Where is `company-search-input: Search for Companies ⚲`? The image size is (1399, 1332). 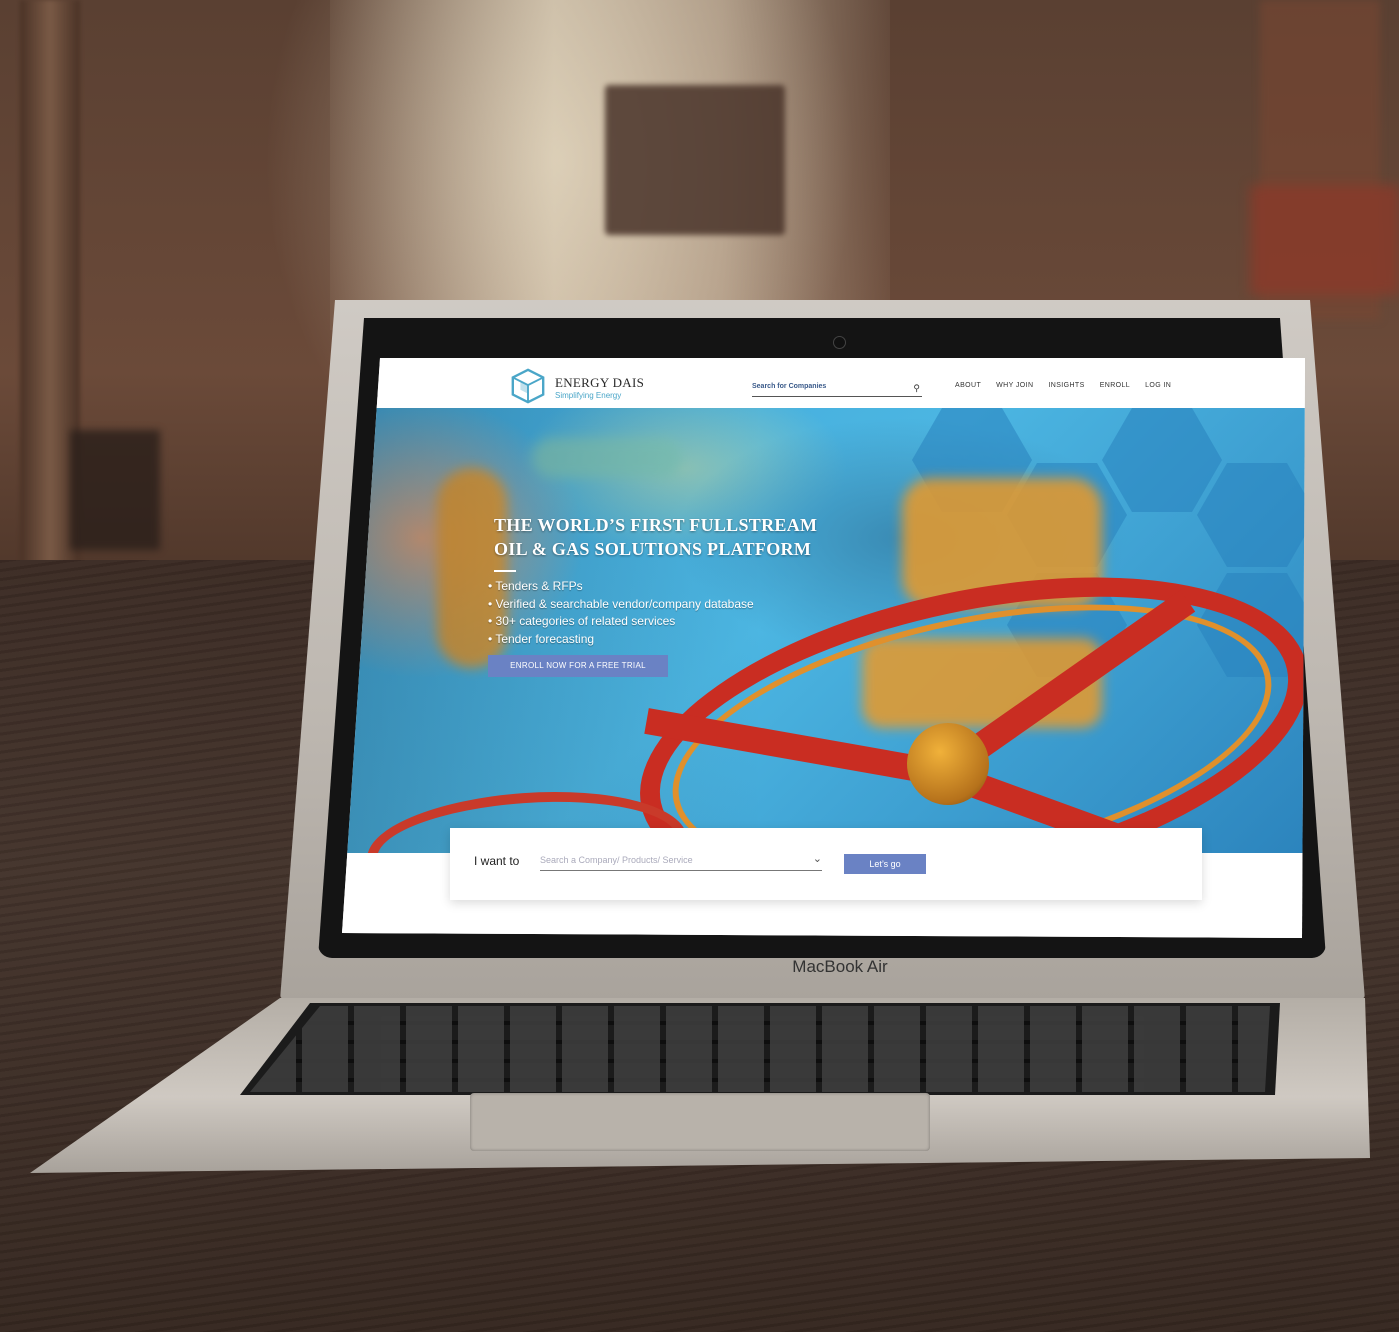 company-search-input: Search for Companies ⚲ is located at coordinates (837, 389).